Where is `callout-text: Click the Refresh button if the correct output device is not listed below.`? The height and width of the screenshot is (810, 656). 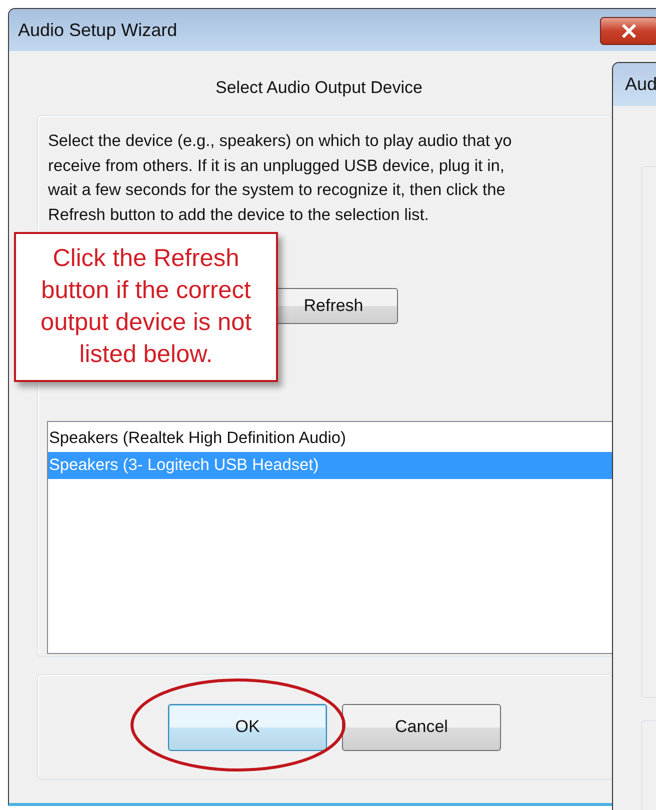
callout-text: Click the Refresh button if the correct output device is not listed below. is located at coordinates (146, 307).